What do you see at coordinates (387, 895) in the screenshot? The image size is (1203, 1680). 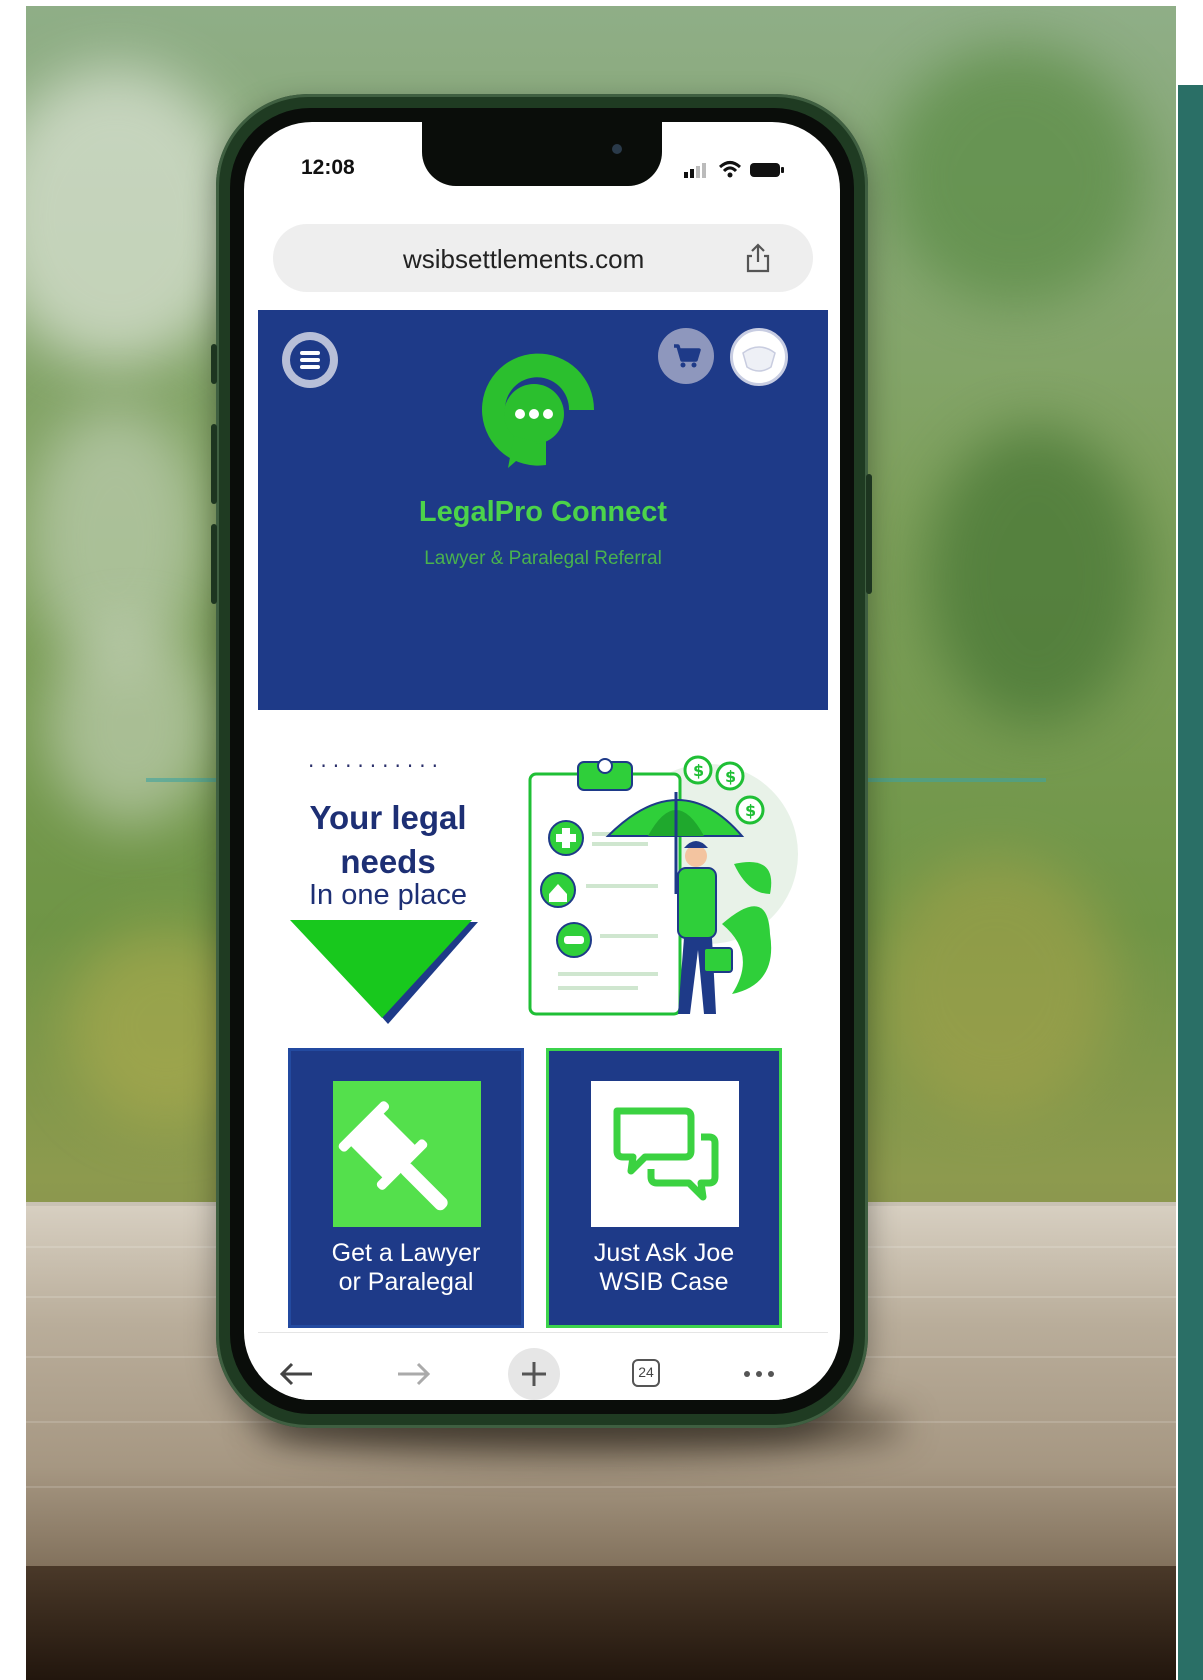 I see `hero-subtitle: In one place` at bounding box center [387, 895].